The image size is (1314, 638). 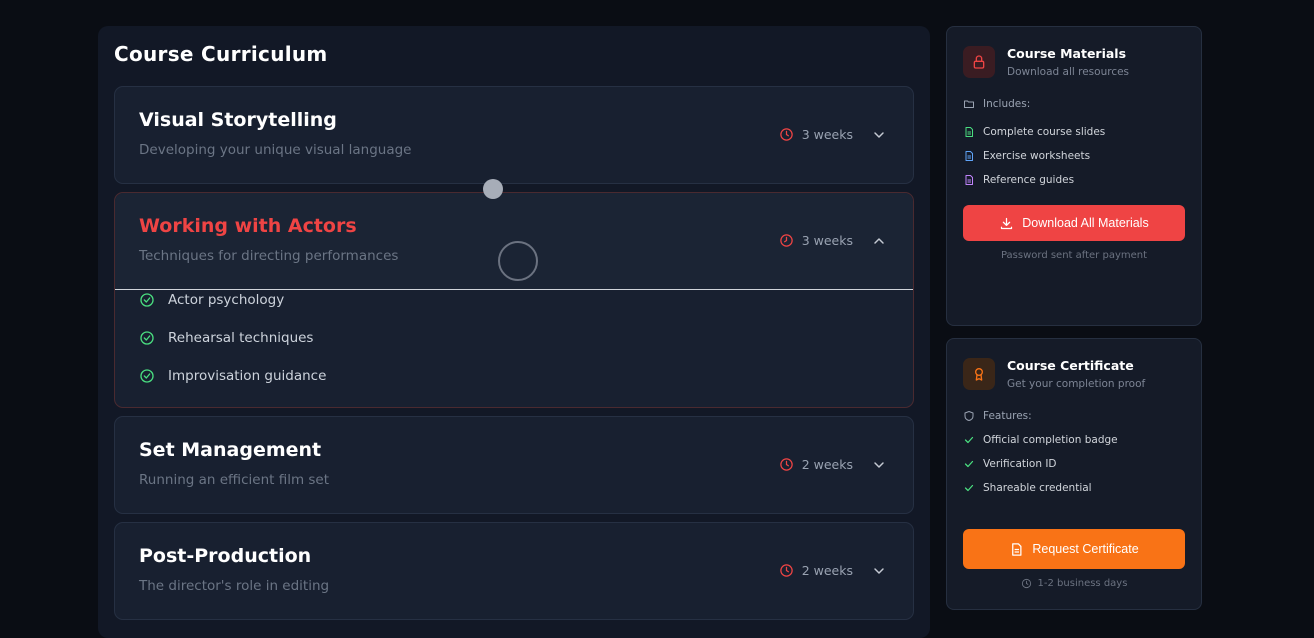 I want to click on folder-icon, so click(x=969, y=104).